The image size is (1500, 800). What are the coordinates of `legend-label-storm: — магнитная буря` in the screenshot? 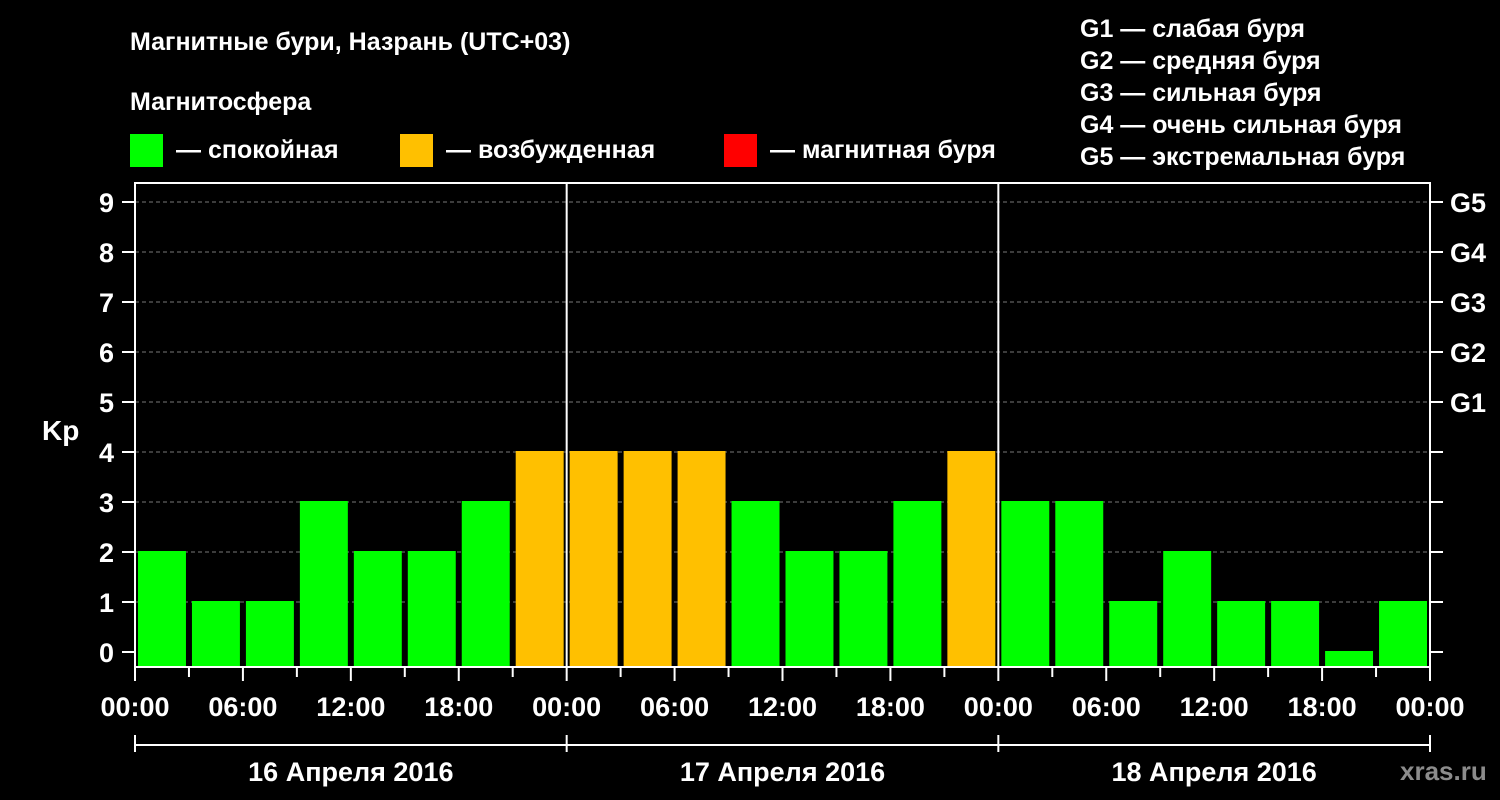 It's located at (883, 150).